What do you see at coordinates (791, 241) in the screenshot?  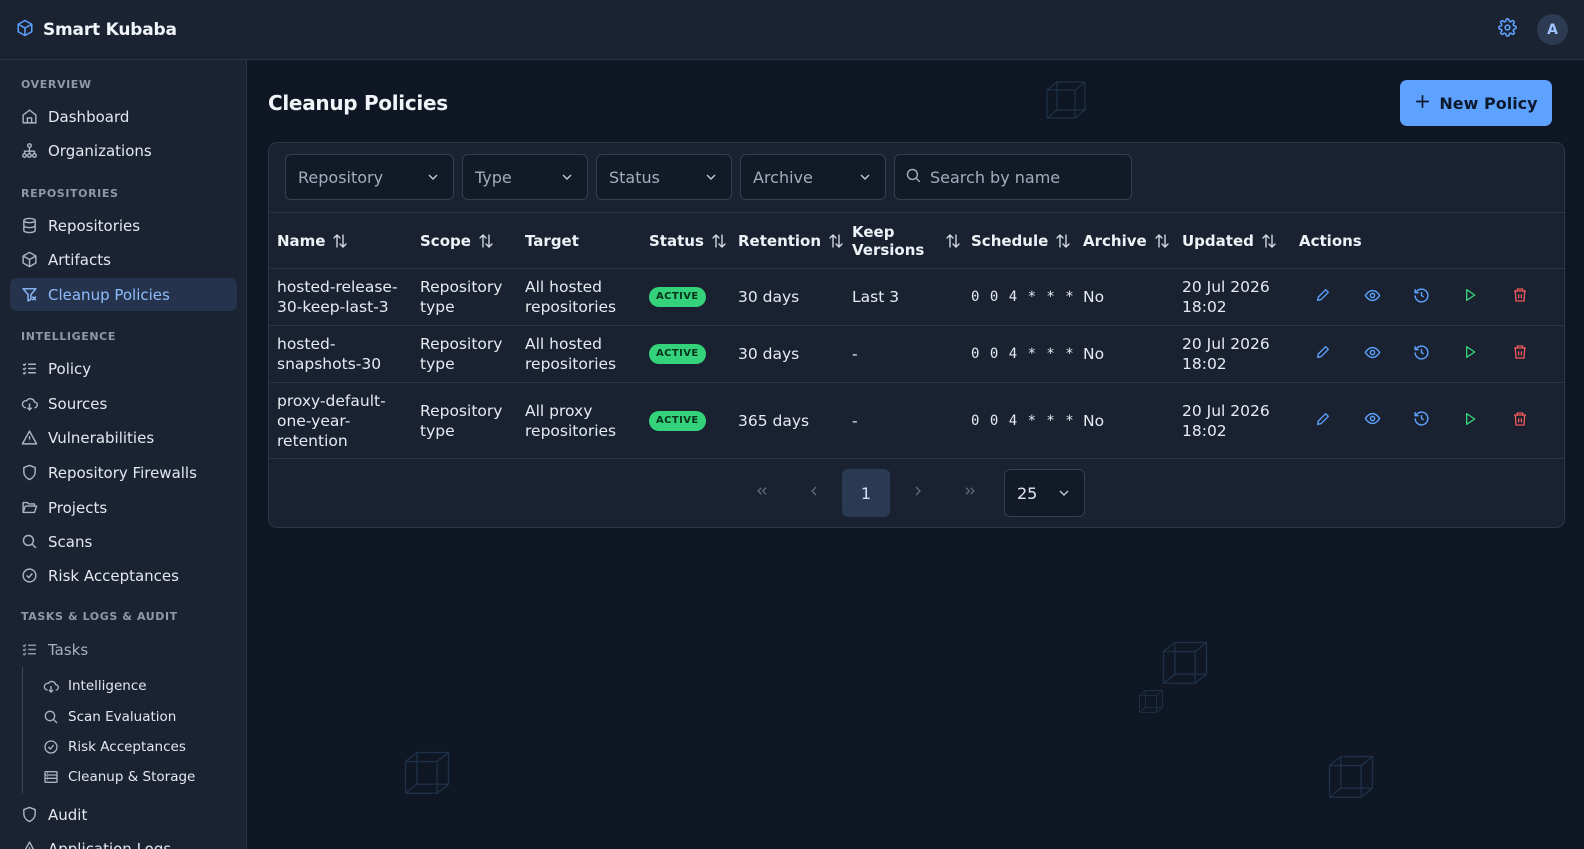 I see `column-header-retention: Retention` at bounding box center [791, 241].